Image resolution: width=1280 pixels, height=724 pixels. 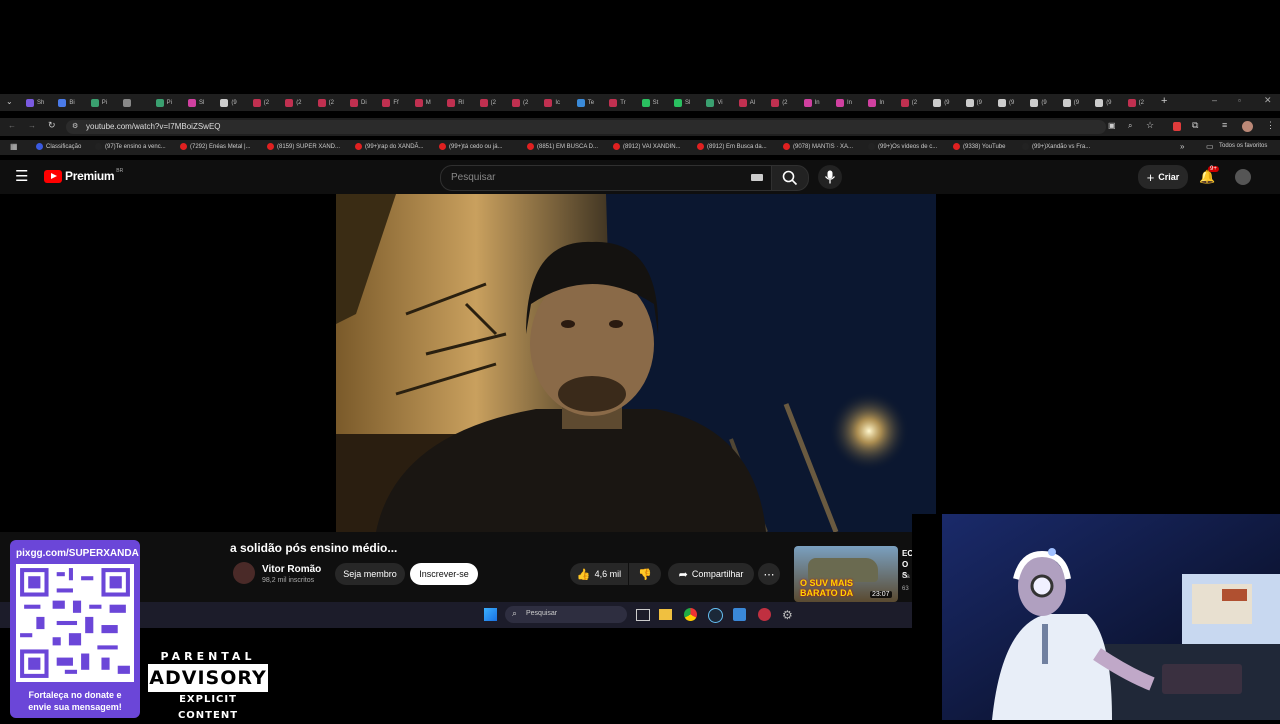 What do you see at coordinates (244, 573) in the screenshot?
I see `channel-avatar` at bounding box center [244, 573].